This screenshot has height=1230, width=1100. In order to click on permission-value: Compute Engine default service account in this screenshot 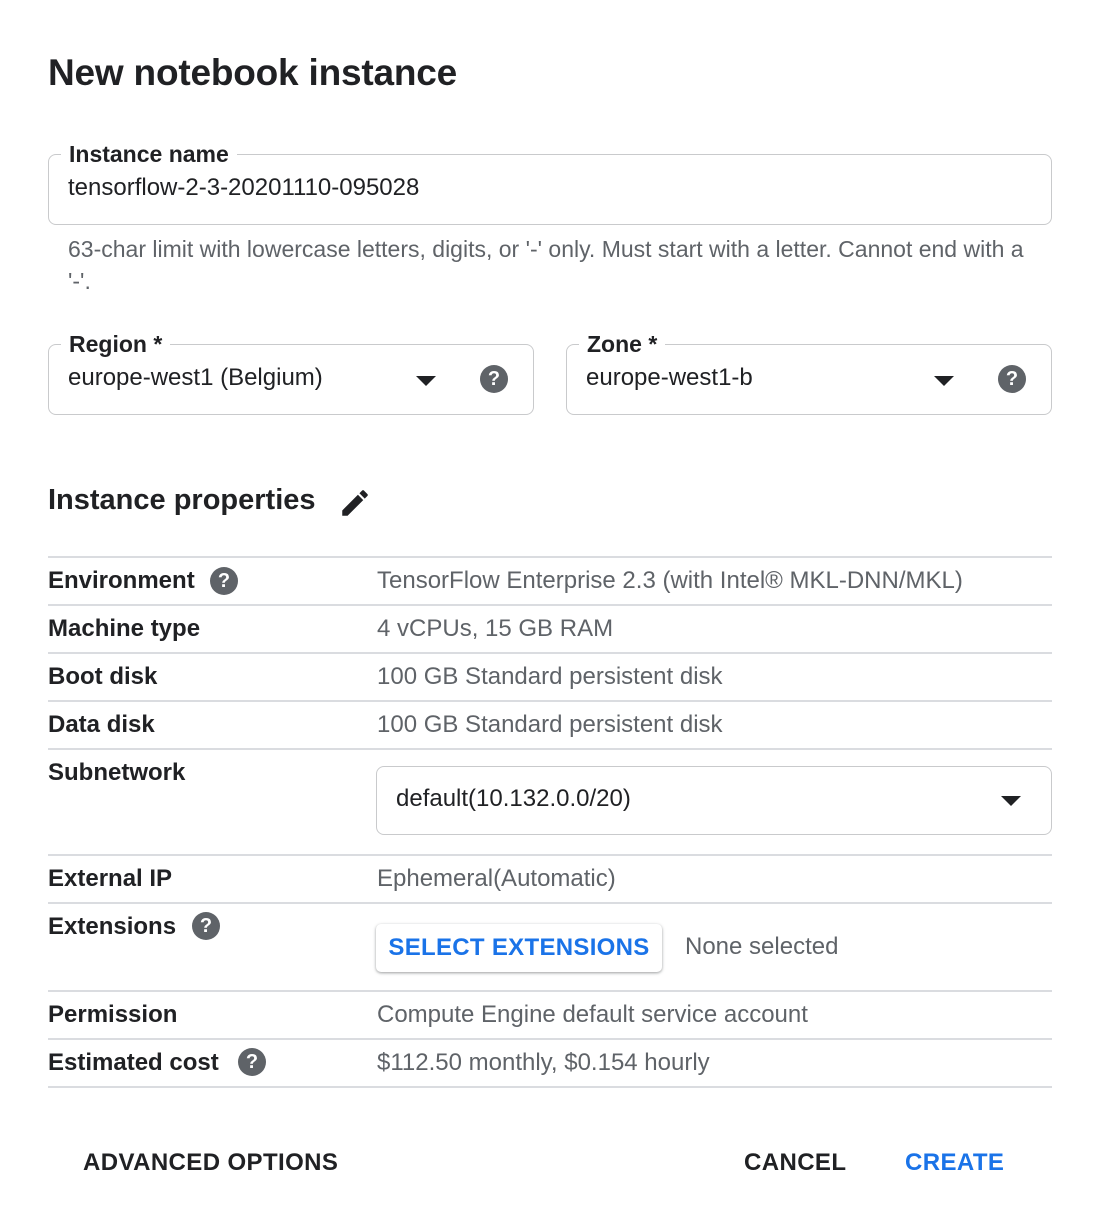, I will do `click(592, 1014)`.